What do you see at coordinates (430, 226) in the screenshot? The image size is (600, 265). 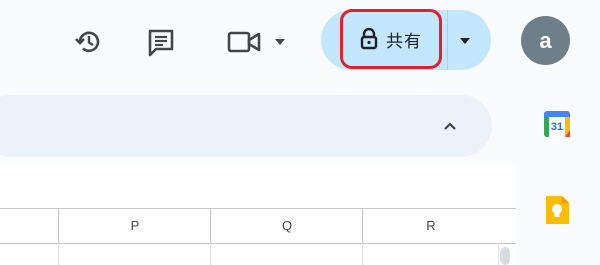 I see `column-header-r: R` at bounding box center [430, 226].